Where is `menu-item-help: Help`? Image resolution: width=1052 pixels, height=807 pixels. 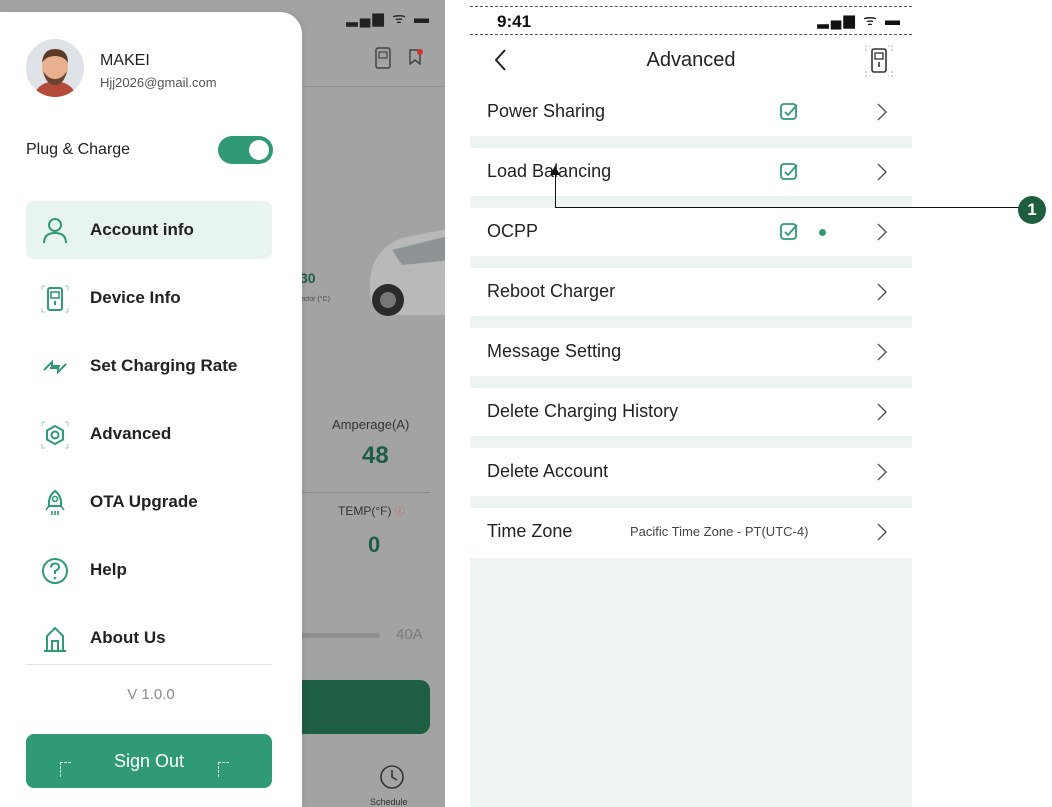
menu-item-help: Help is located at coordinates (149, 570).